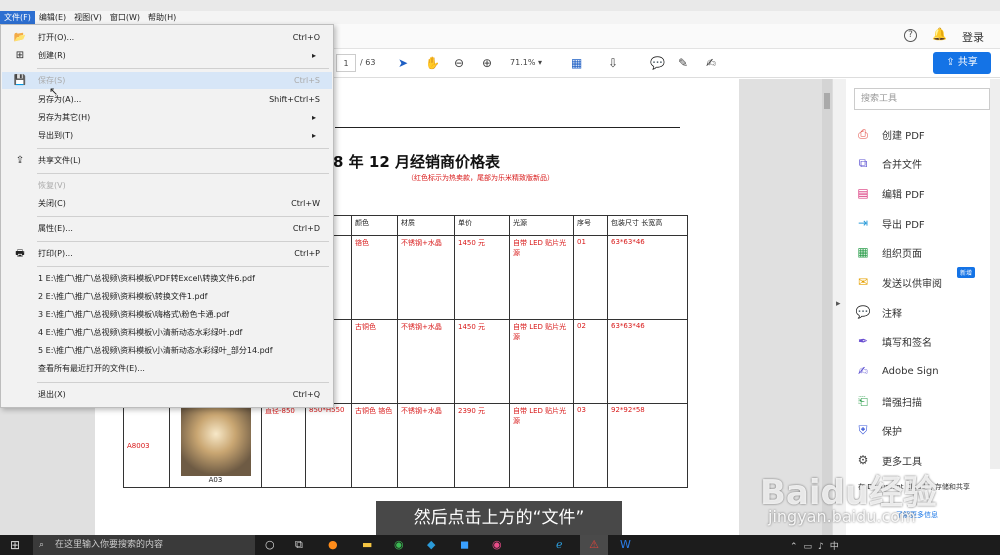 Image resolution: width=1000 pixels, height=555 pixels. I want to click on acrobat-taskbar-icon: ⚠, so click(594, 545).